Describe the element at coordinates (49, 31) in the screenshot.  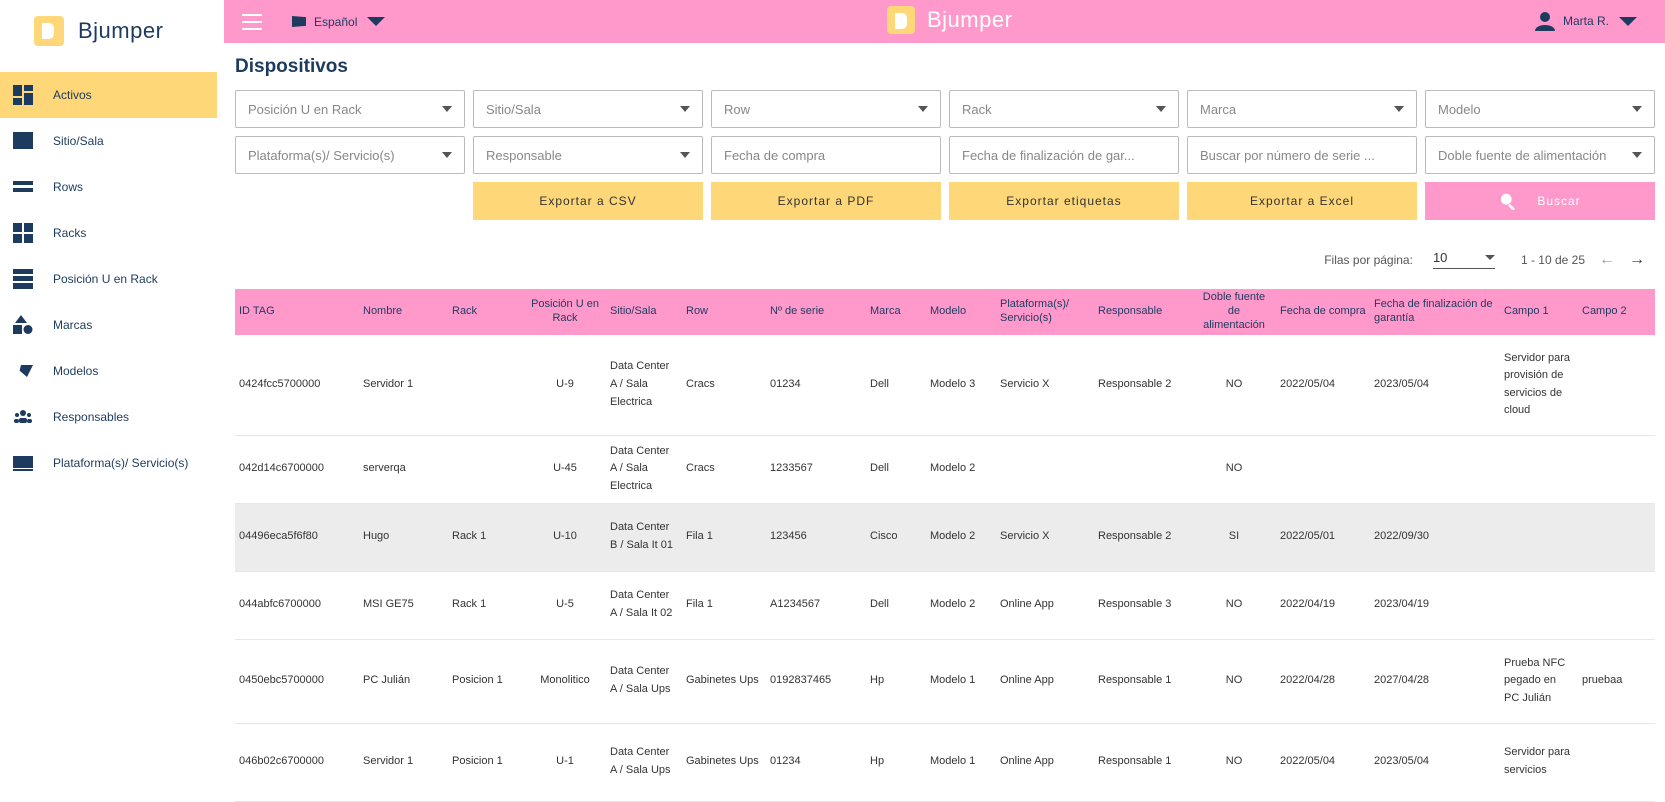
I see `bjumper-logo-icon` at that location.